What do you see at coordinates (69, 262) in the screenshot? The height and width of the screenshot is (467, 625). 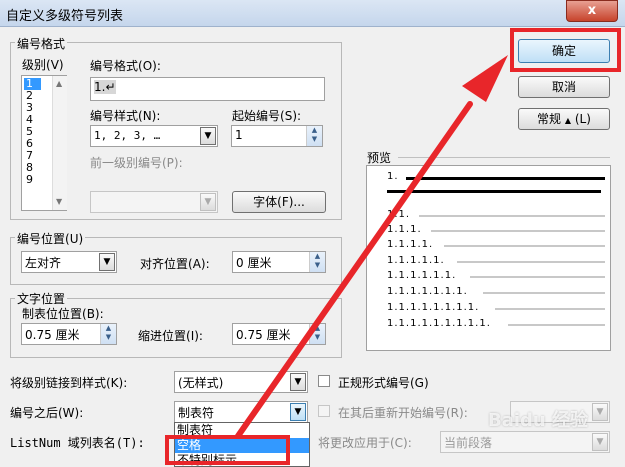 I see `alignment-select: 左对齐 ▼` at bounding box center [69, 262].